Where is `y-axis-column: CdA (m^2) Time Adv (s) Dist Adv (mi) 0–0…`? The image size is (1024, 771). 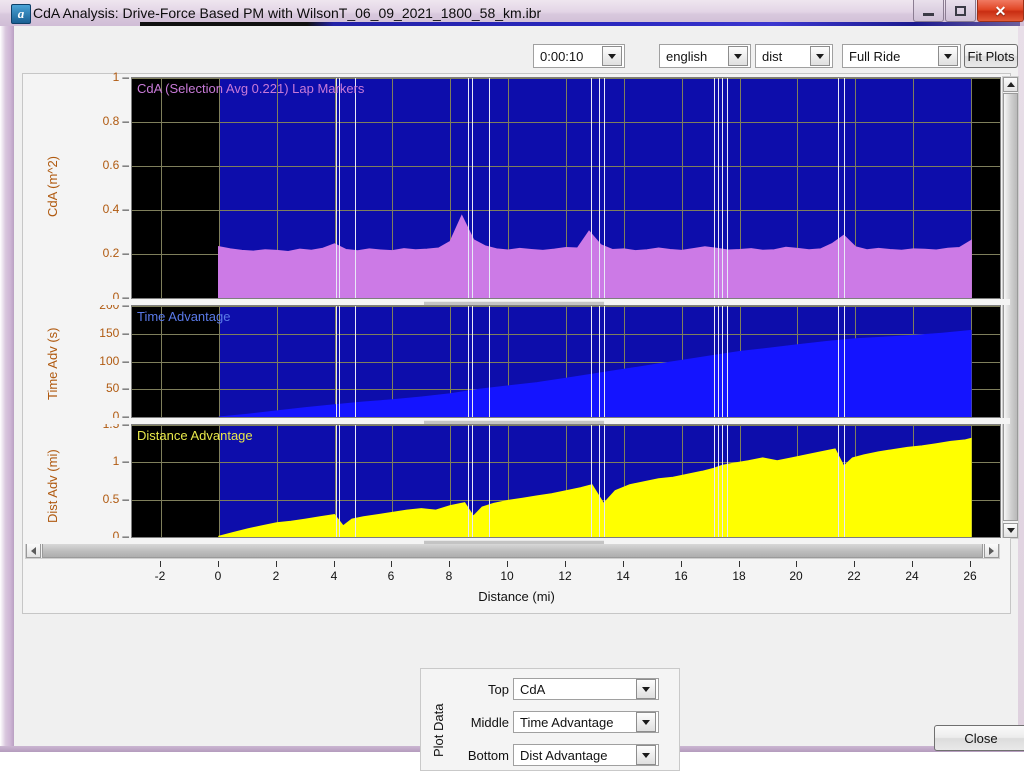
y-axis-column: CdA (m^2) Time Adv (s) Dist Adv (mi) 0–0… is located at coordinates (77, 306).